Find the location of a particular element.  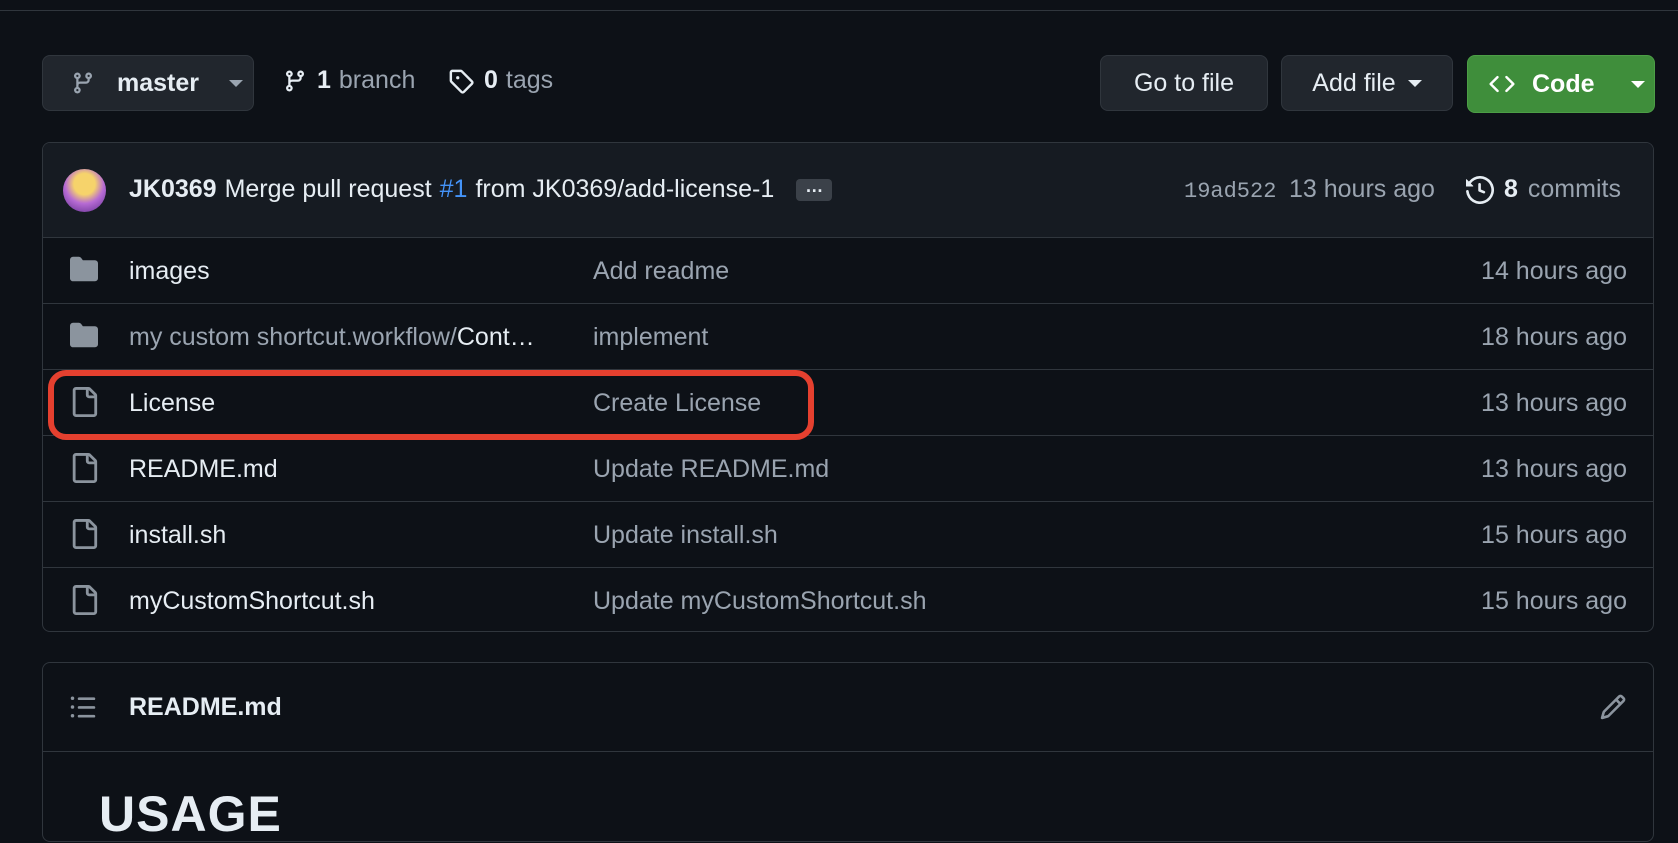

file-row-license: License Create License 13 hours ago is located at coordinates (848, 402).